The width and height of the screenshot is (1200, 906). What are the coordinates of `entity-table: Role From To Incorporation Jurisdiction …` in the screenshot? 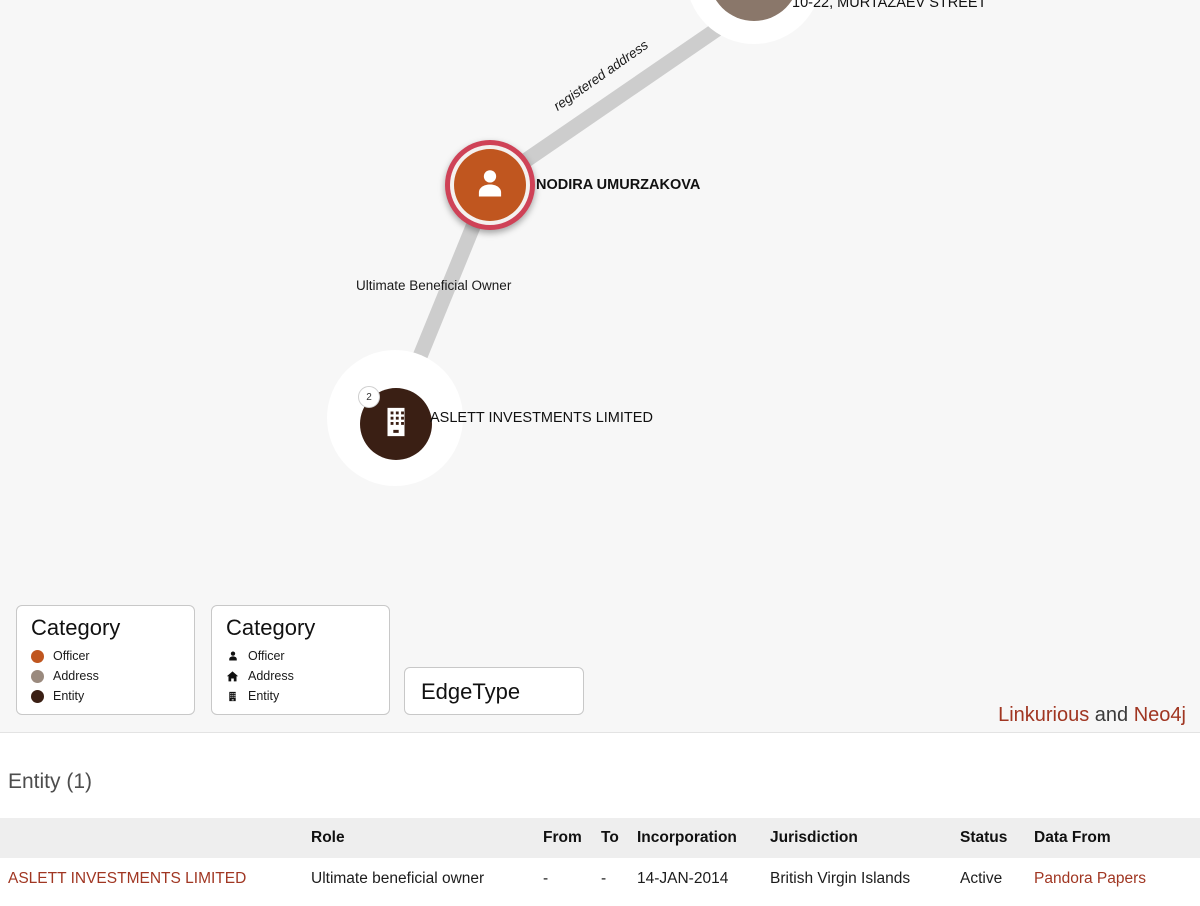 It's located at (600, 859).